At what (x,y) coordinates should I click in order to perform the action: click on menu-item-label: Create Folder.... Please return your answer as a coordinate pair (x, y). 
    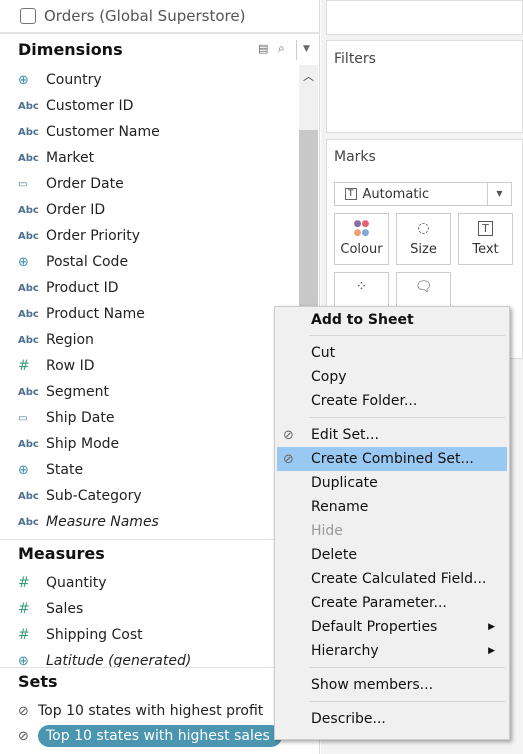
    Looking at the image, I should click on (364, 401).